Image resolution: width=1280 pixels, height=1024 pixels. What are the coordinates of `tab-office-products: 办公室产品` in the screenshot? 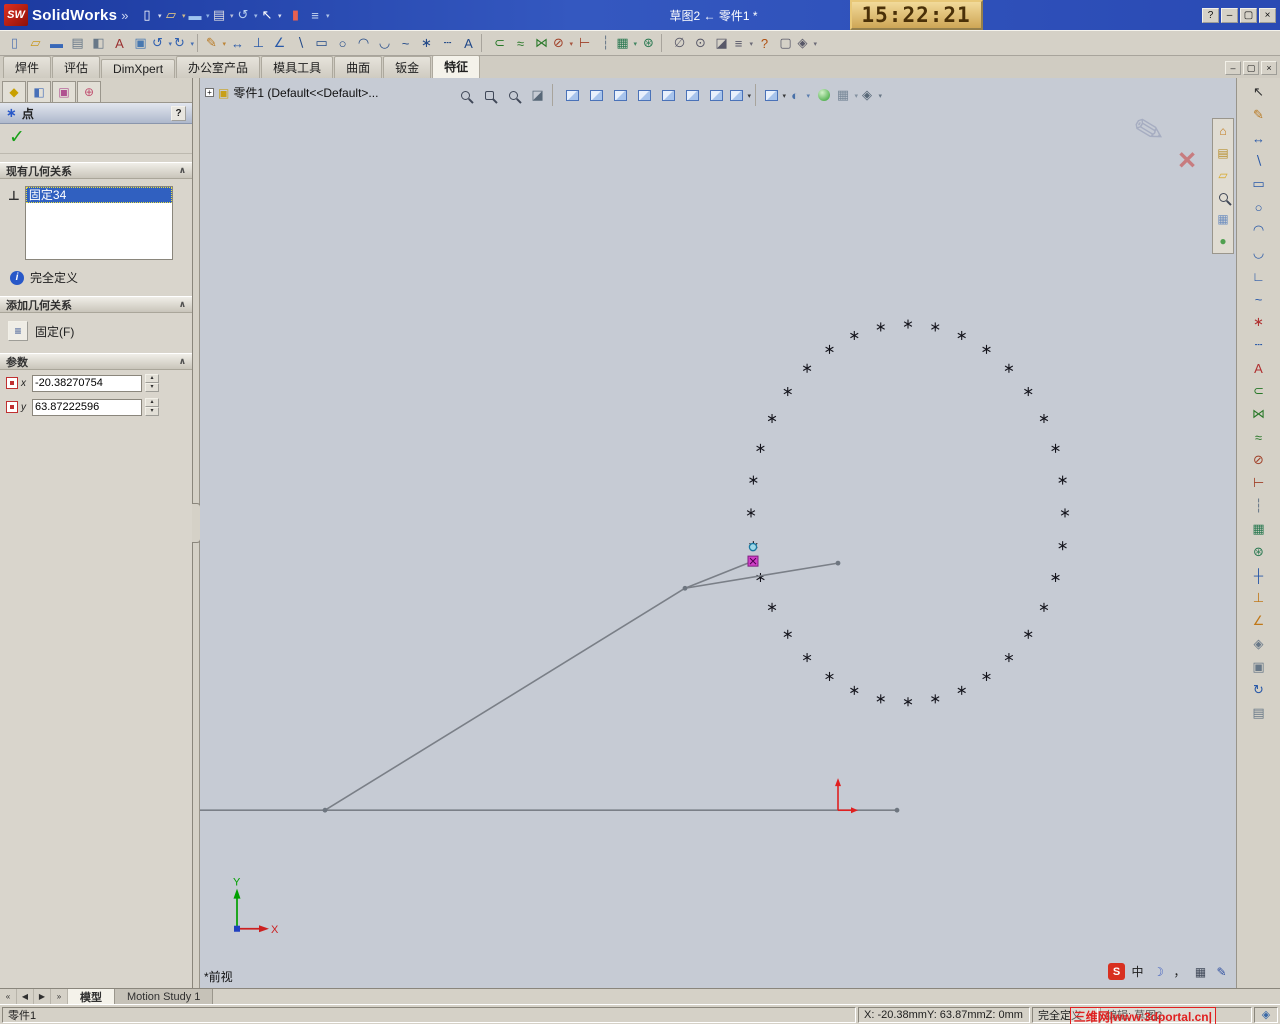 It's located at (218, 67).